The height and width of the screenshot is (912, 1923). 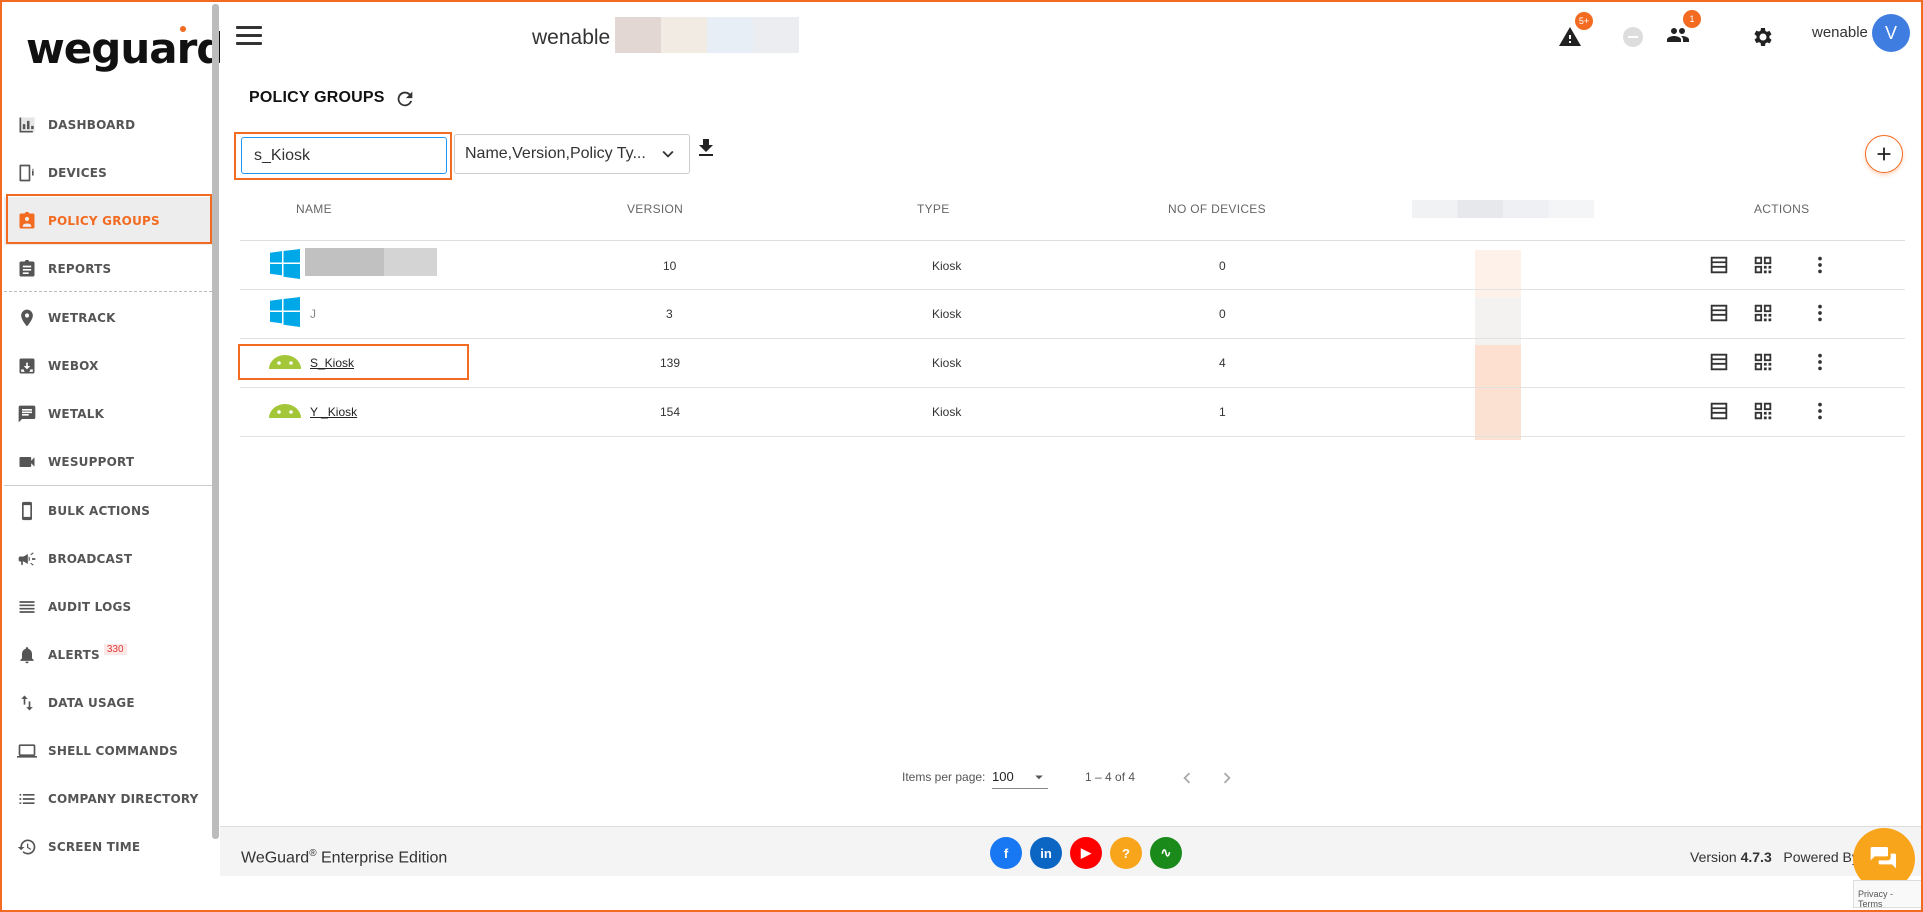 I want to click on sidebar-scrollbar, so click(x=215, y=421).